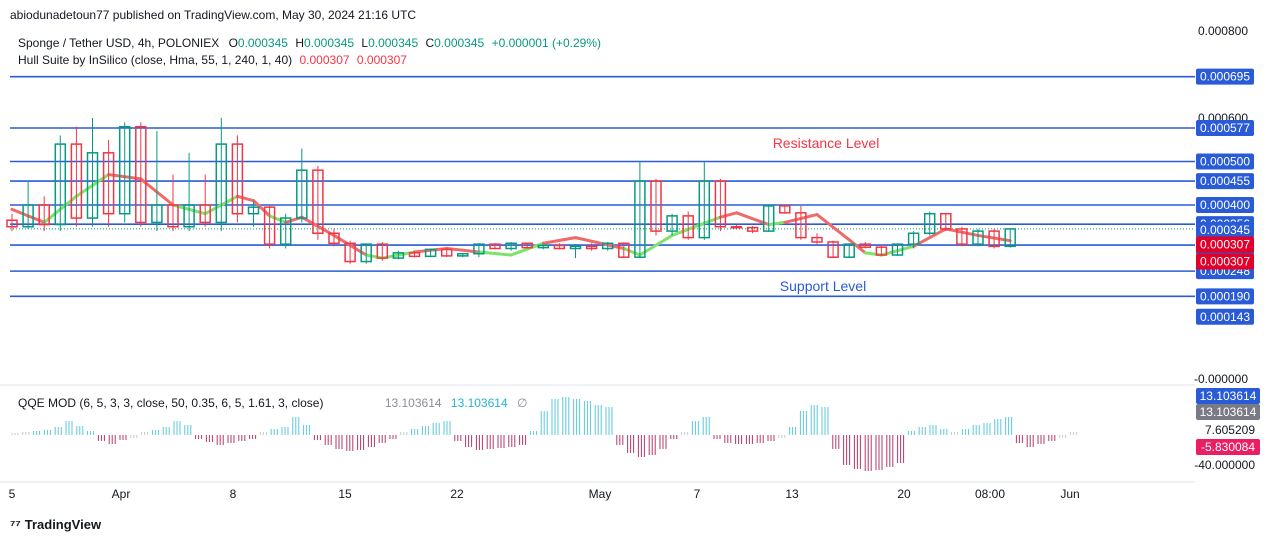 The width and height of the screenshot is (1281, 543). I want to click on time-tick-10: Jun, so click(1069, 494).